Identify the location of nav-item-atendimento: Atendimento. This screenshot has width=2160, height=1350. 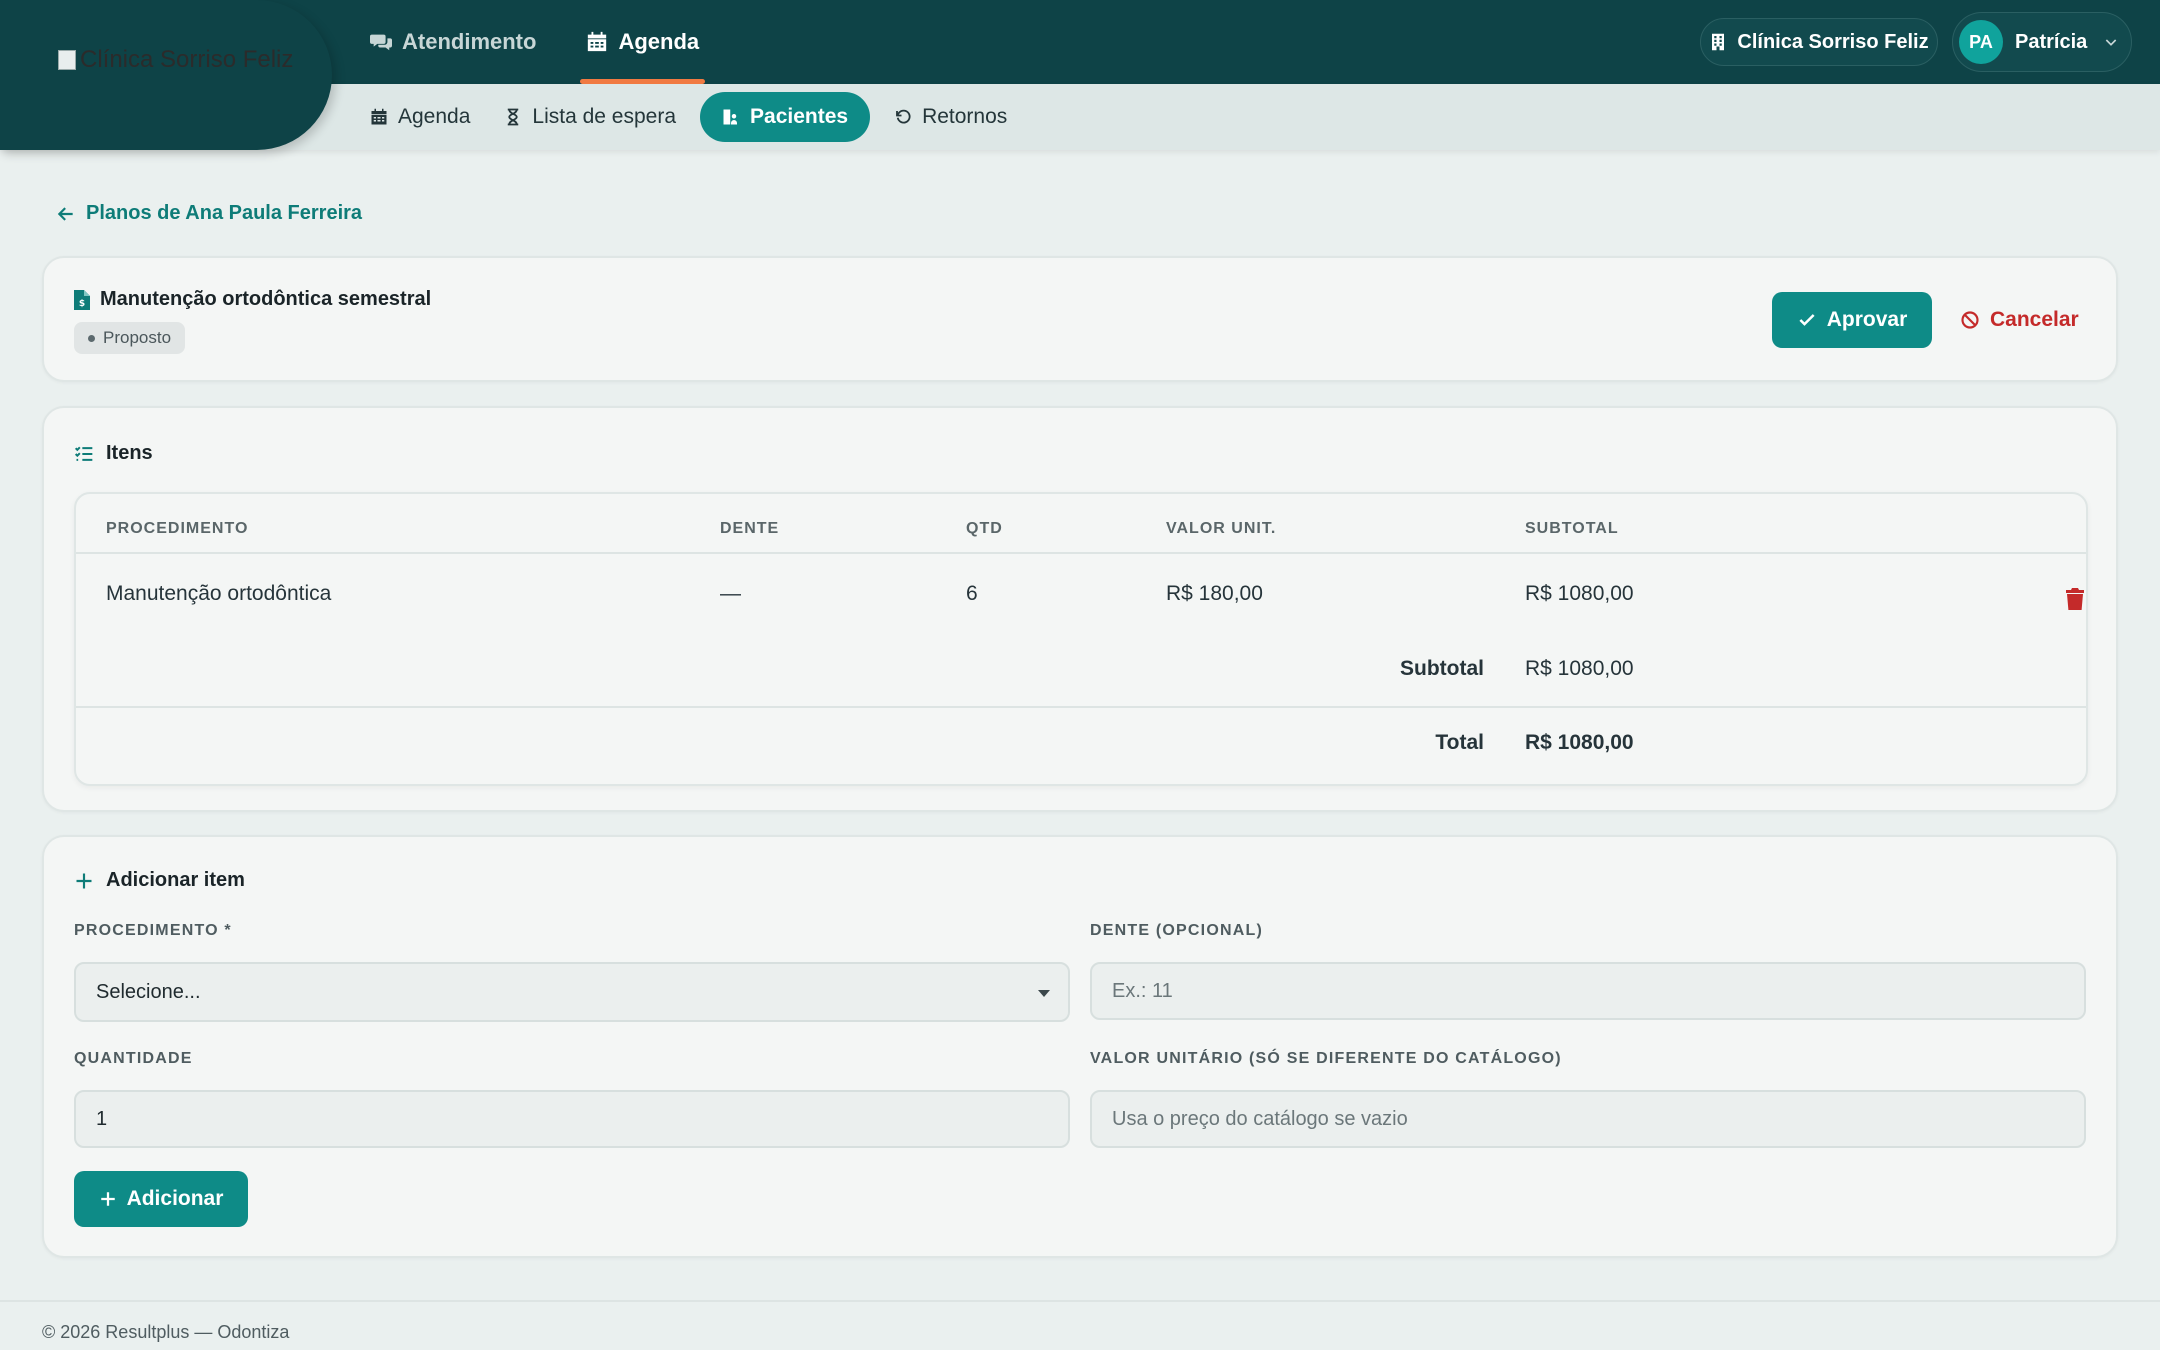
(453, 42).